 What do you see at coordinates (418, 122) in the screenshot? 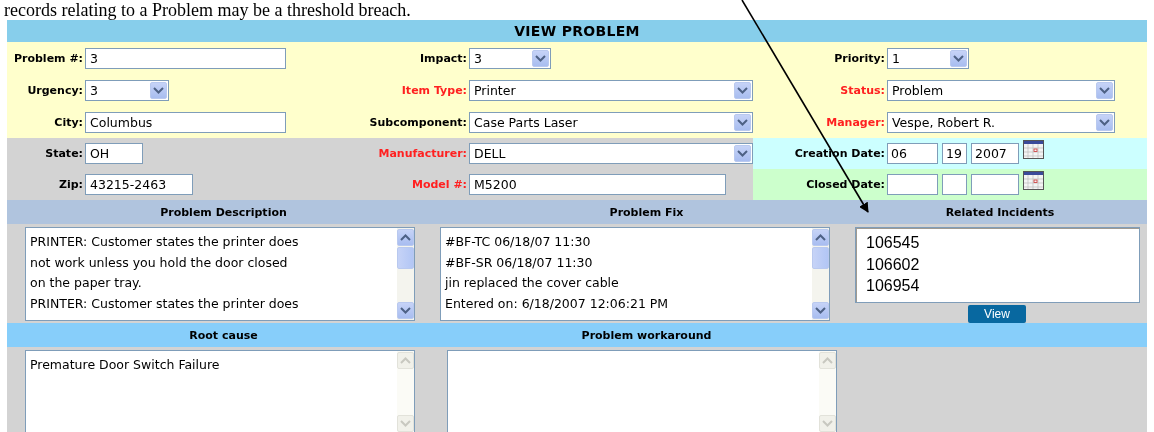
I see `field-label: Subcomponent:` at bounding box center [418, 122].